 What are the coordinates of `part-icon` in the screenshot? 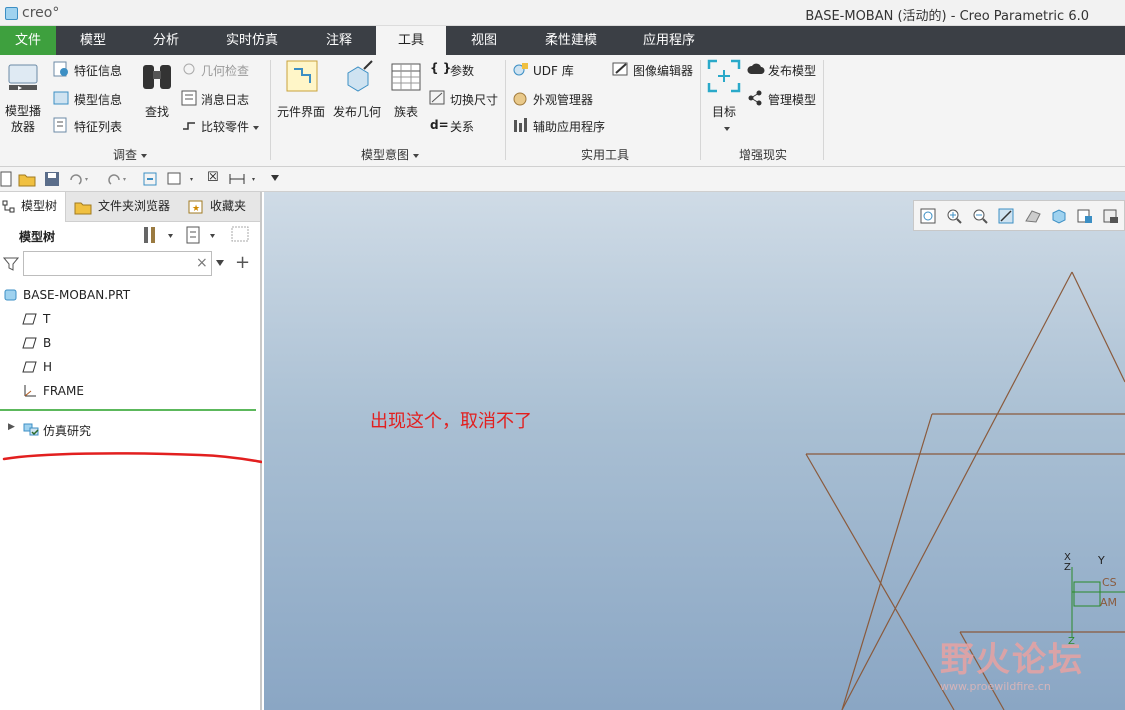 It's located at (10, 295).